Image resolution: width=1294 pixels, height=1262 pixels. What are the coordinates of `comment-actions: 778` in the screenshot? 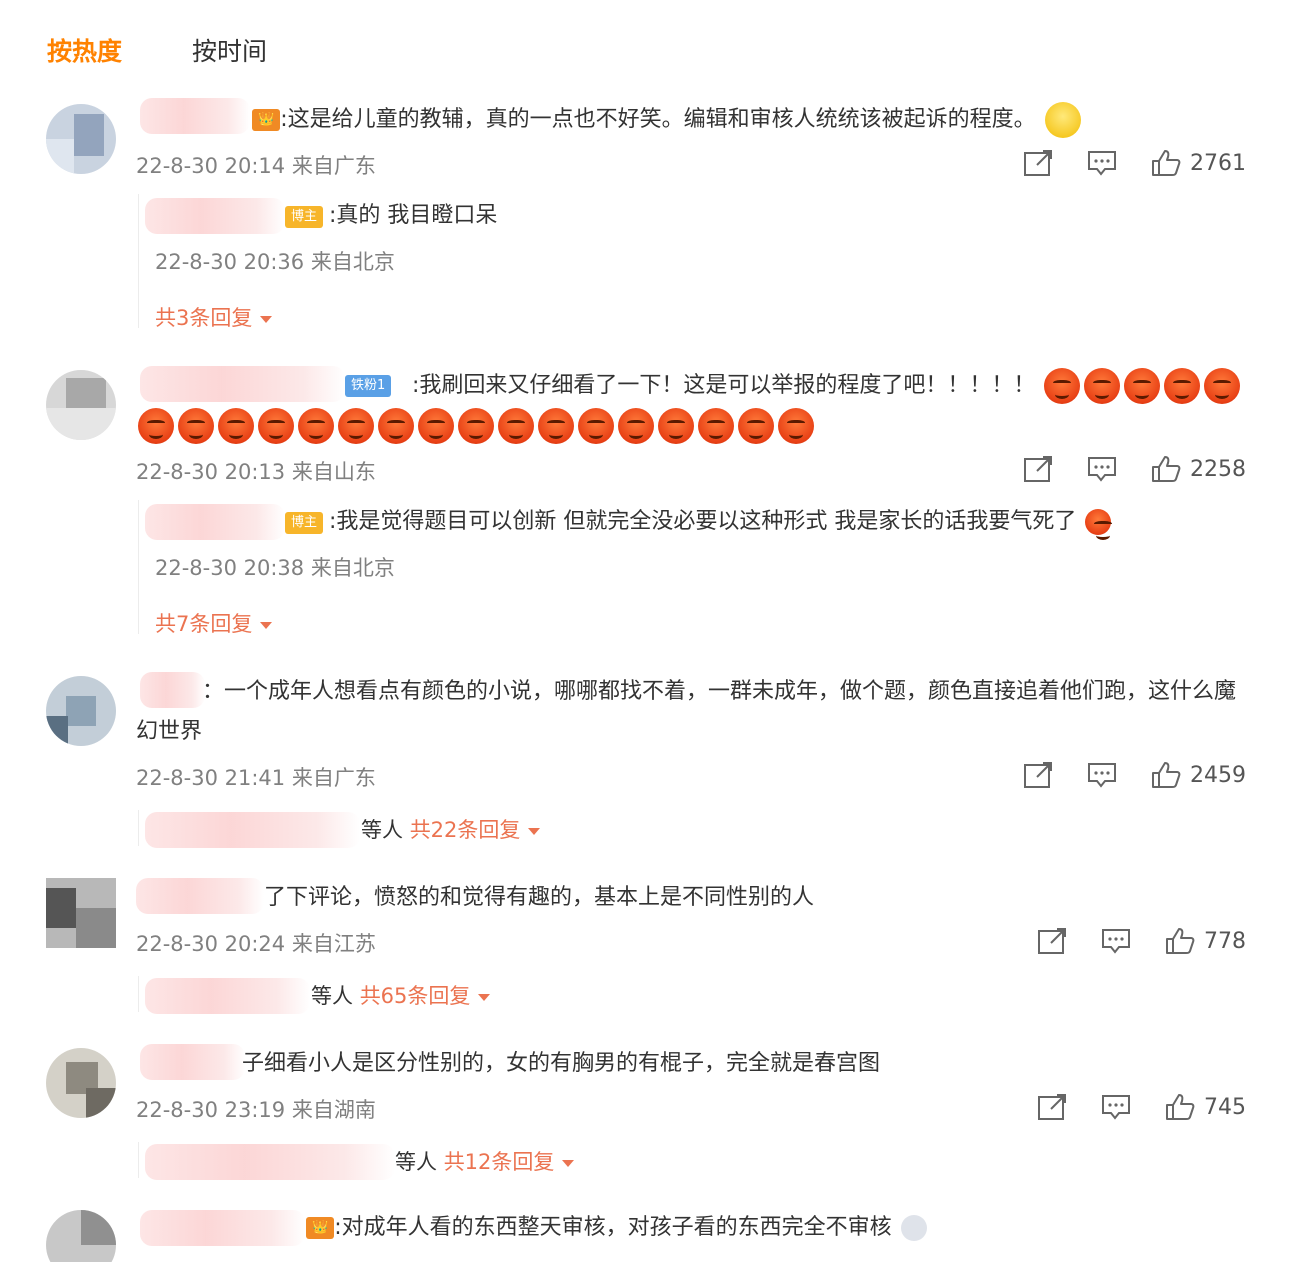 It's located at (1125, 941).